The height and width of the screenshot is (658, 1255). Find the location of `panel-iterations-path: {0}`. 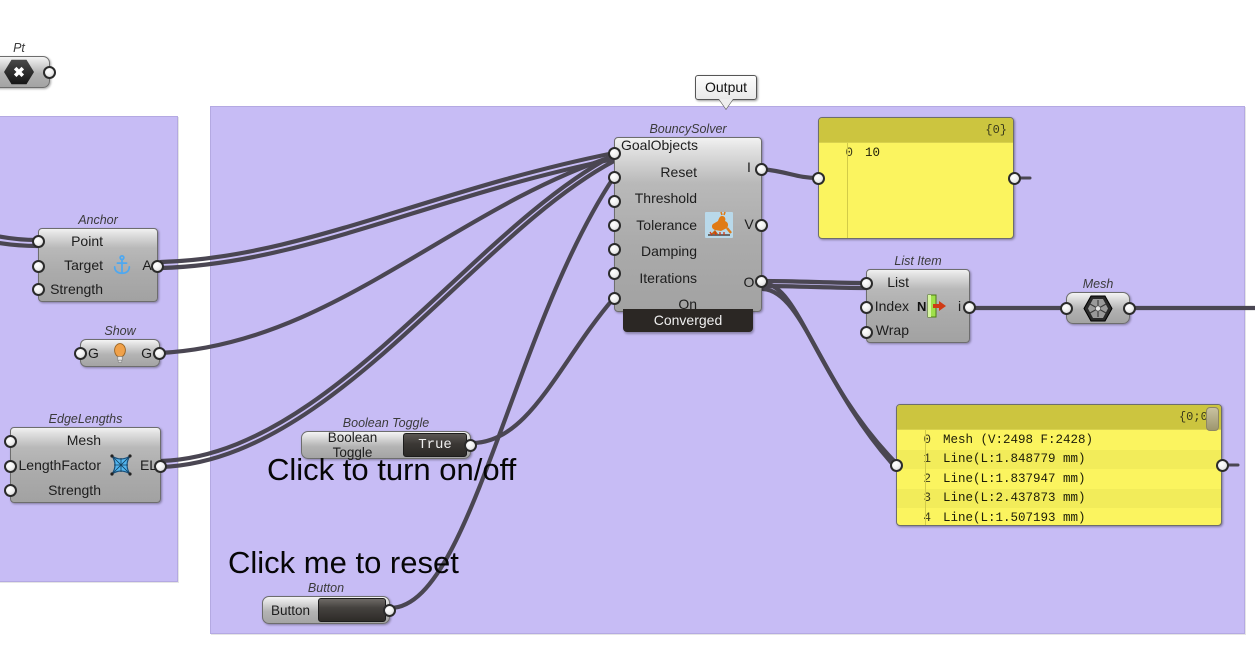

panel-iterations-path: {0} is located at coordinates (996, 130).